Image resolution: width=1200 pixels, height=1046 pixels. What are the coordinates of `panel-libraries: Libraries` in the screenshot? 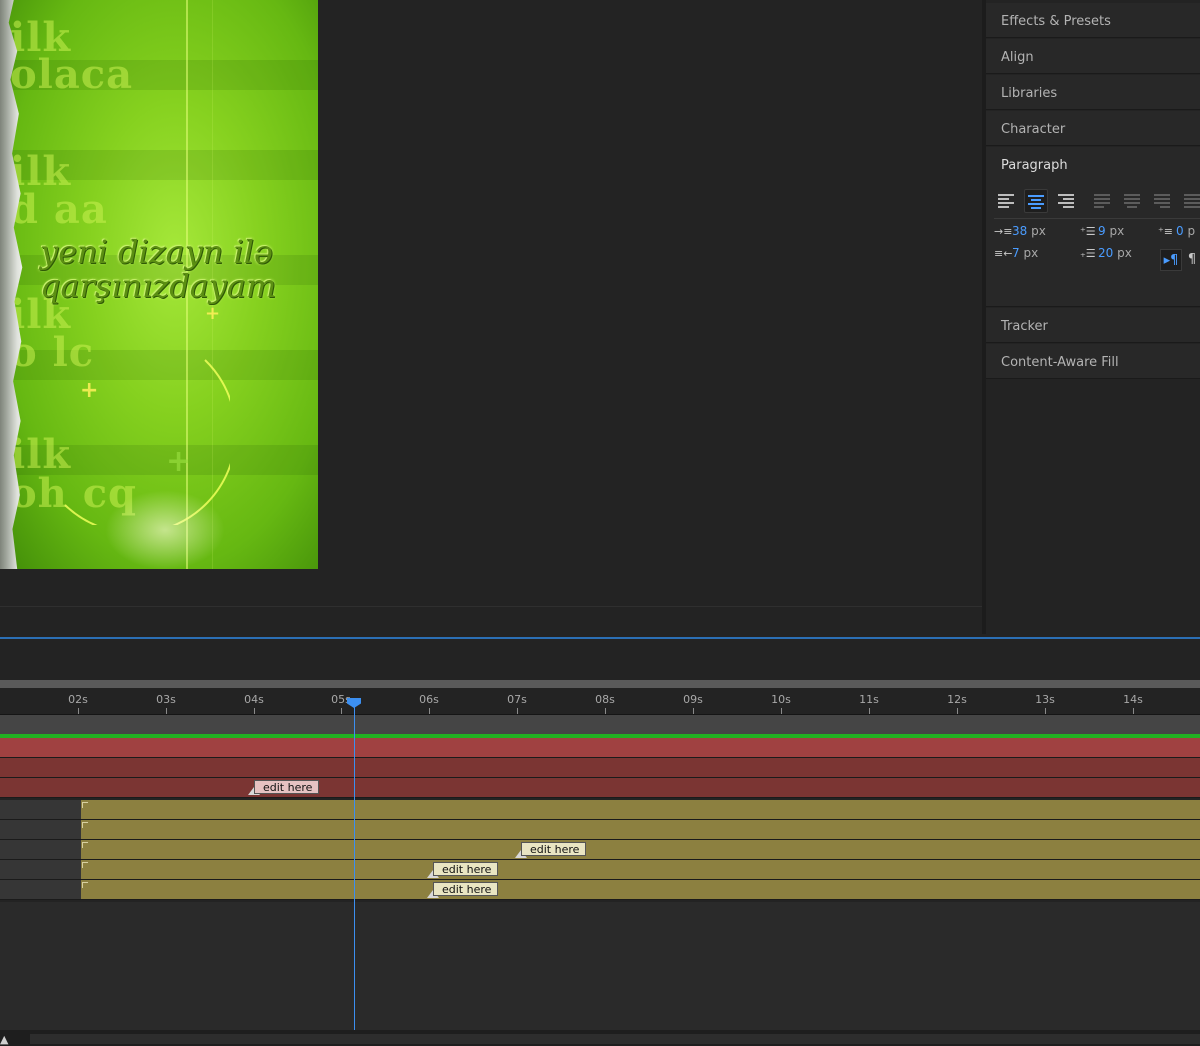 It's located at (1093, 92).